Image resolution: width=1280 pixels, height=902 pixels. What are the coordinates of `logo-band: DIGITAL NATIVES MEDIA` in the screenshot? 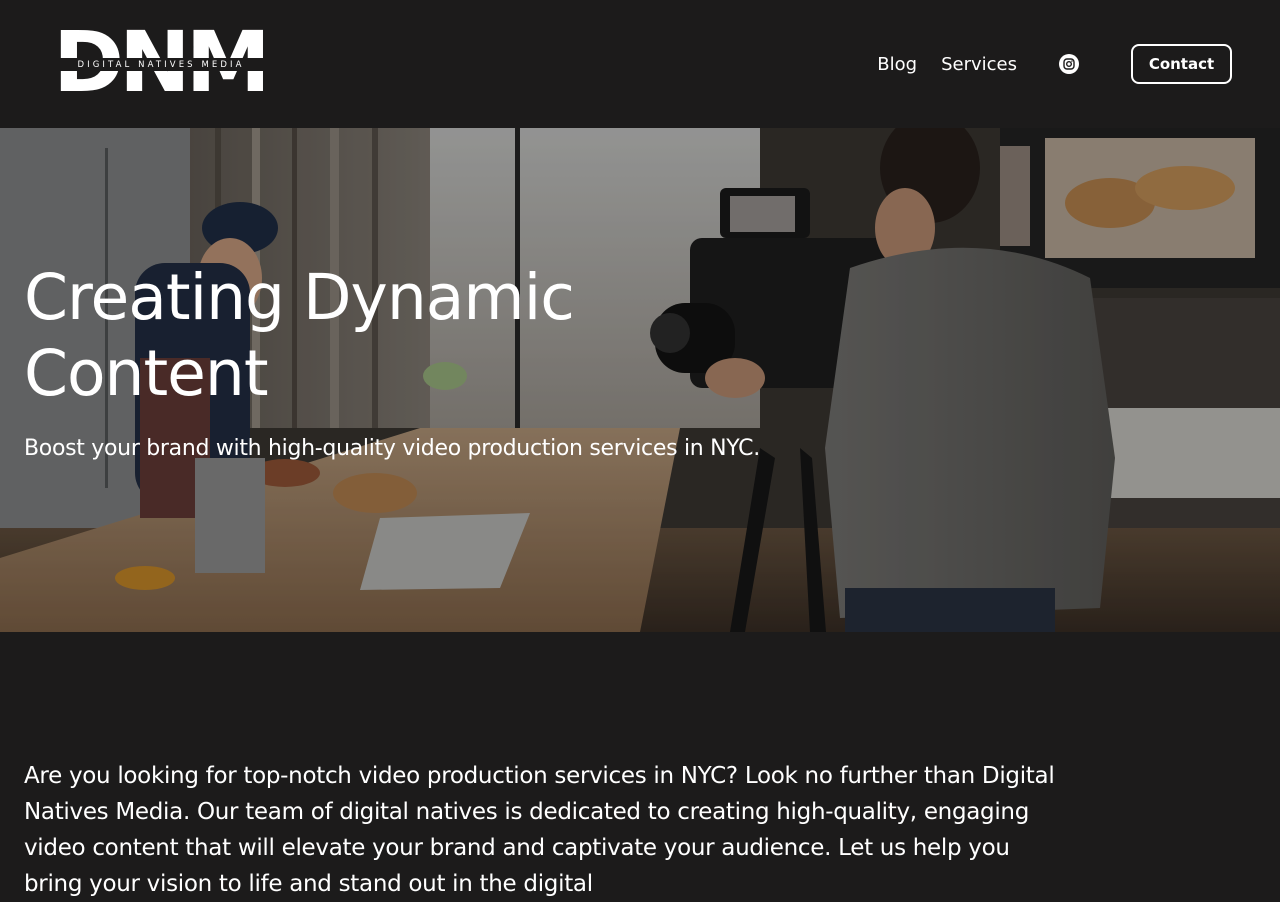 It's located at (161, 64).